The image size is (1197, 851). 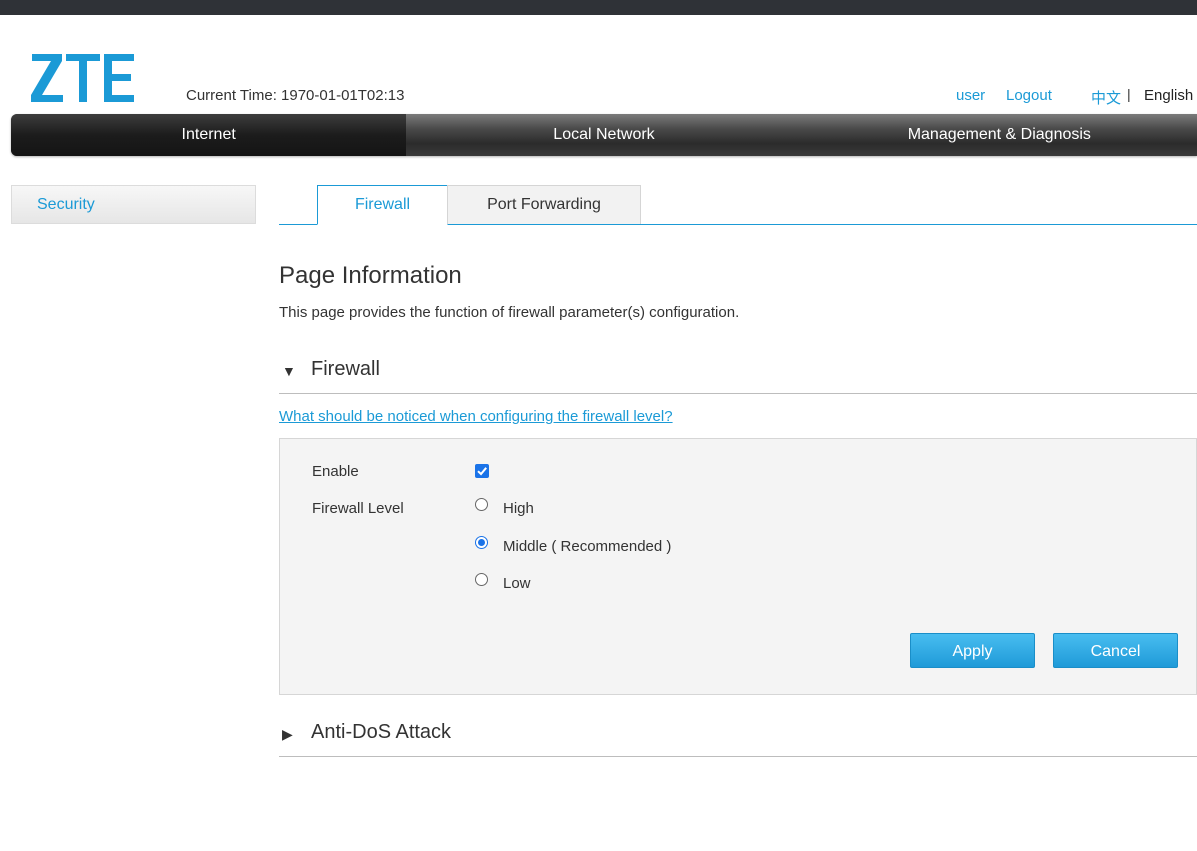 What do you see at coordinates (544, 204) in the screenshot?
I see `tab-port-forwarding: Port Forwarding` at bounding box center [544, 204].